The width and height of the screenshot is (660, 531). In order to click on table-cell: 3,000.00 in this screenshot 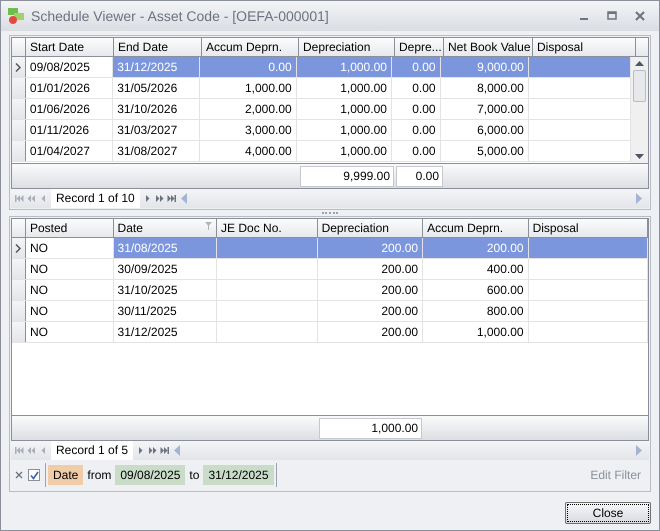, I will do `click(248, 130)`.